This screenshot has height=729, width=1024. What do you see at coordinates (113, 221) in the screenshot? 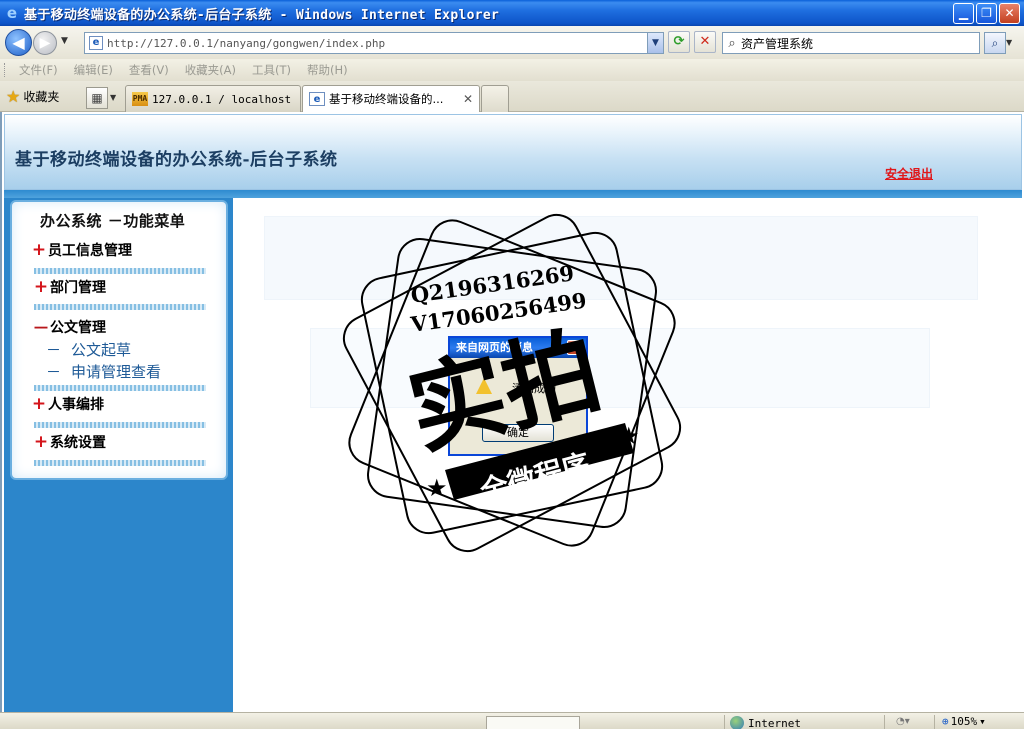
I see `menu-title: 办公系统 －功能菜单` at bounding box center [113, 221].